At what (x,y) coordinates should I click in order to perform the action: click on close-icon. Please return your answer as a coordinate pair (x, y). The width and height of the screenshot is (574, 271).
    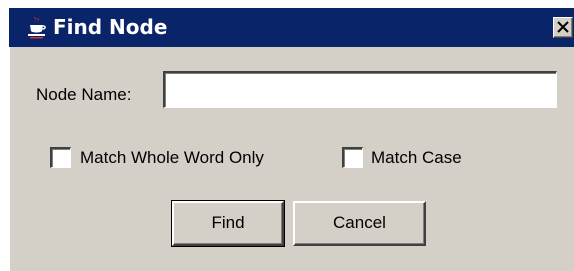
    Looking at the image, I should click on (563, 27).